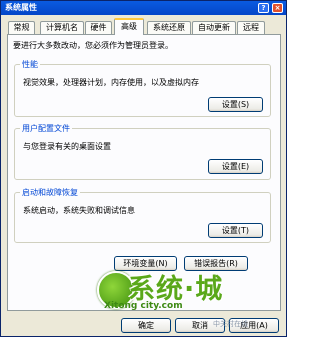 The image size is (320, 337). What do you see at coordinates (169, 27) in the screenshot?
I see `tab-system-restore: 系统还原` at bounding box center [169, 27].